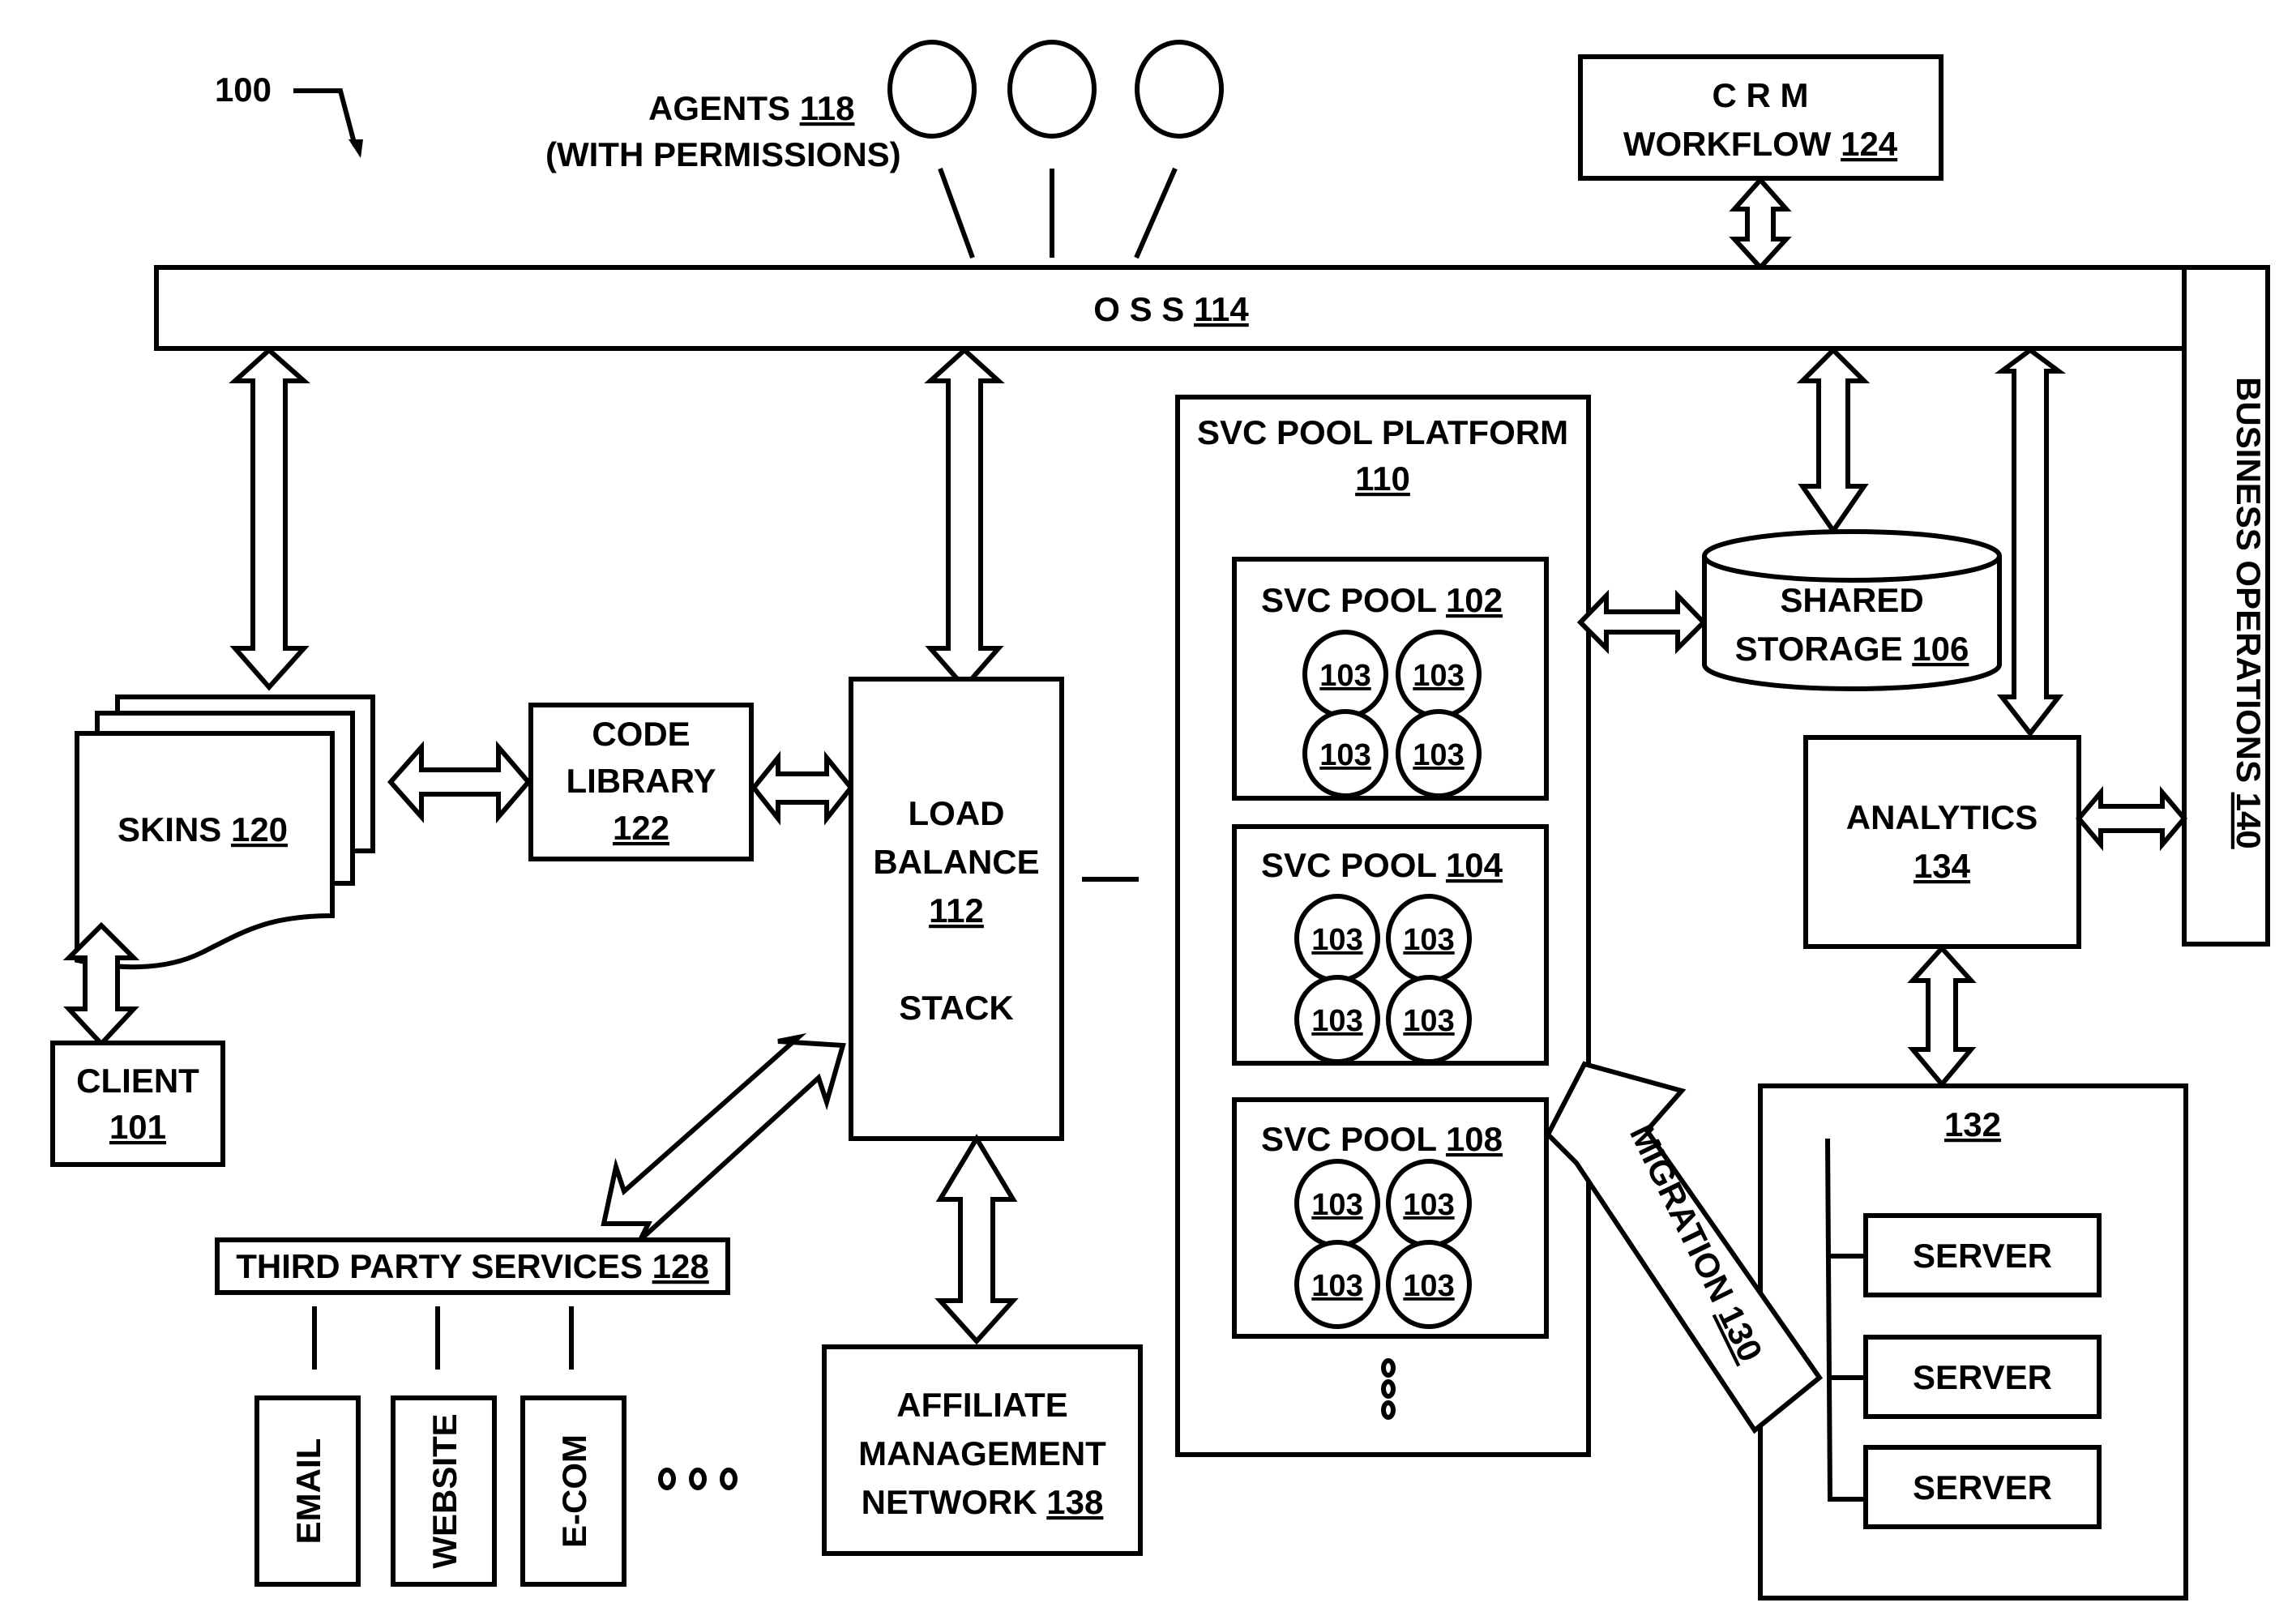  What do you see at coordinates (2131, 819) in the screenshot?
I see `analytics-busops-arrow` at bounding box center [2131, 819].